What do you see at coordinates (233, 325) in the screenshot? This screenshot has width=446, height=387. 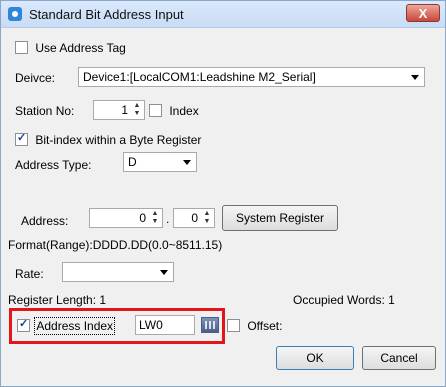 I see `offset-checkbox` at bounding box center [233, 325].